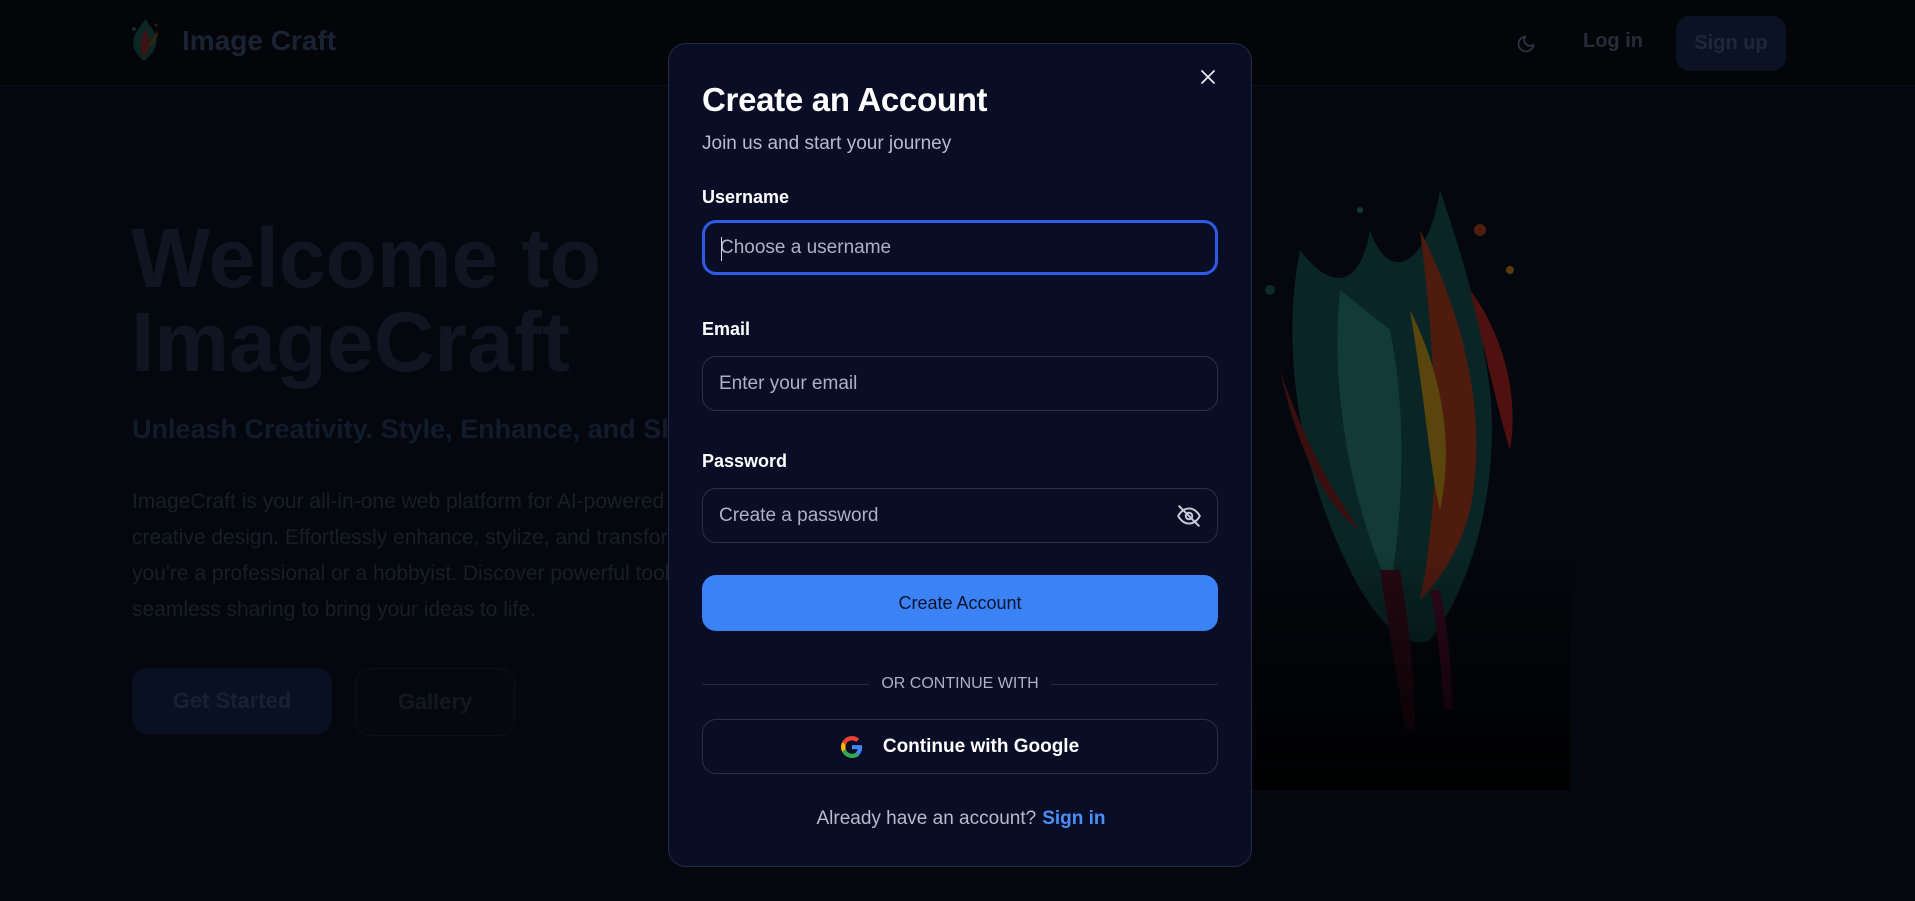 This screenshot has height=901, width=1915. Describe the element at coordinates (939, 383) in the screenshot. I see `email-input` at that location.